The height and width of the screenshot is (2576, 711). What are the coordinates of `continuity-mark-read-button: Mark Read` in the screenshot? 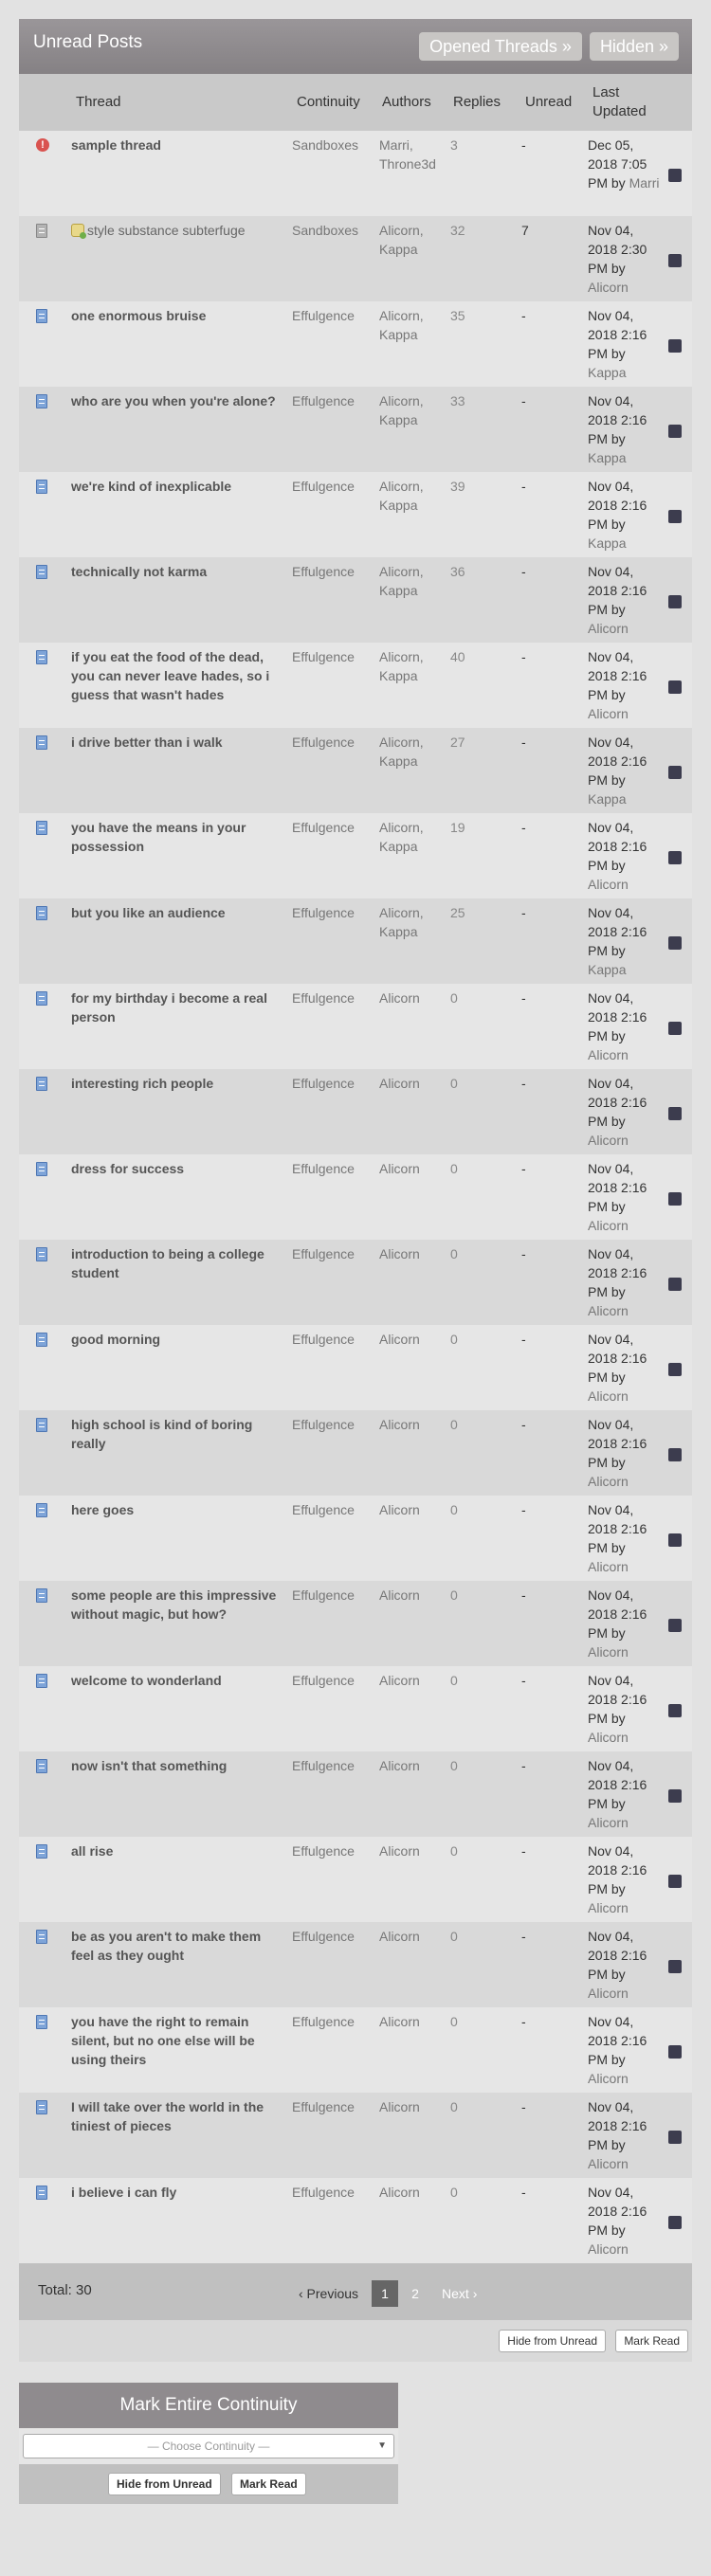 It's located at (268, 2484).